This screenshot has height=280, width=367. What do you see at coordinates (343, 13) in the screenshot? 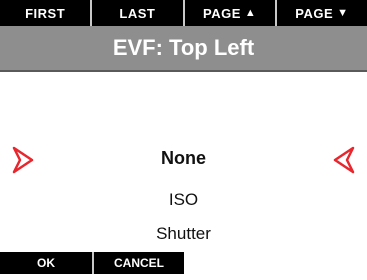
I see `triangle-down-icon: ▼` at bounding box center [343, 13].